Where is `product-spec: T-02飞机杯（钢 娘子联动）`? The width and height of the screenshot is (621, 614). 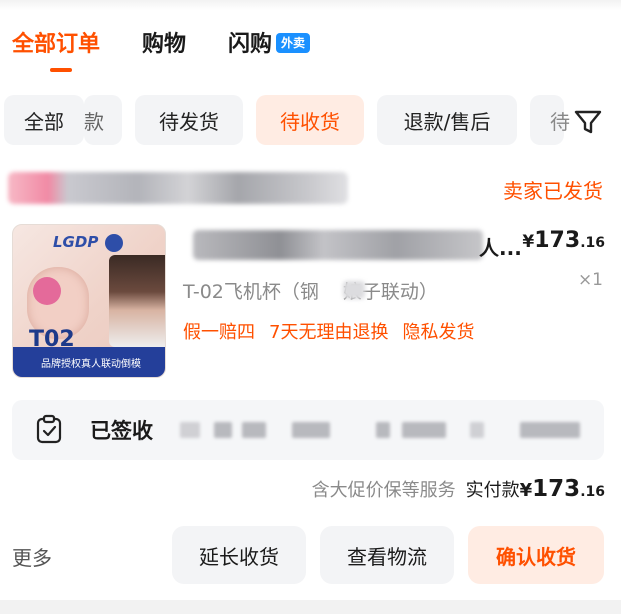 product-spec: T-02飞机杯（钢 娘子联动） is located at coordinates (310, 290).